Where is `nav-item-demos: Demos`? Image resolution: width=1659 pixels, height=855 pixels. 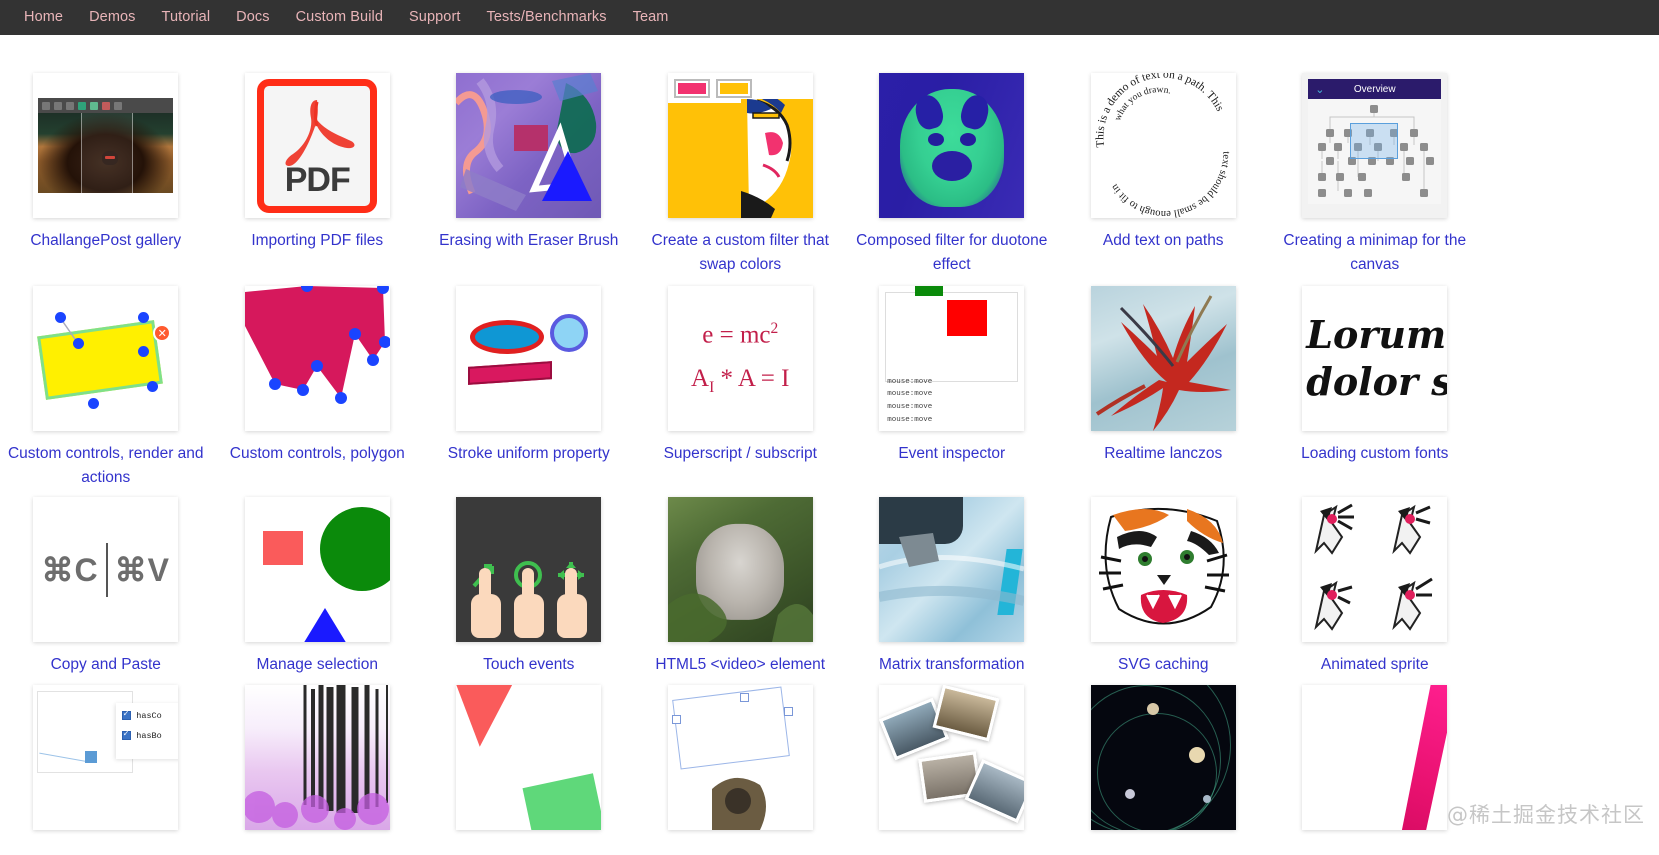 nav-item-demos: Demos is located at coordinates (112, 17).